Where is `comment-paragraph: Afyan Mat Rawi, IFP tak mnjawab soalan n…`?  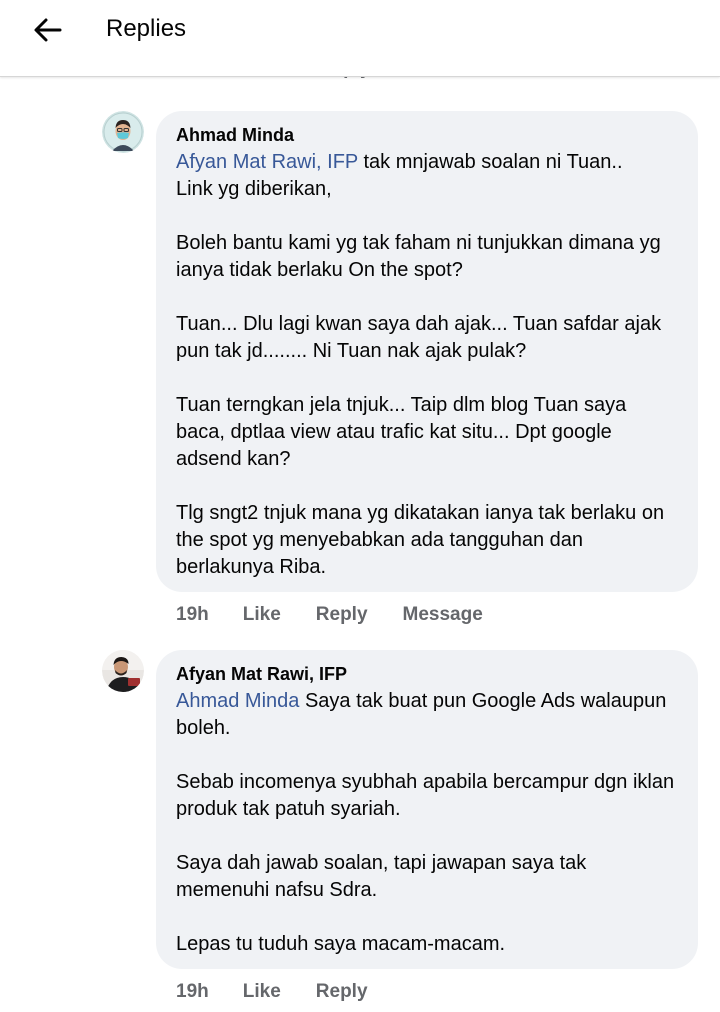
comment-paragraph: Afyan Mat Rawi, IFP tak mnjawab soalan n… is located at coordinates (427, 176).